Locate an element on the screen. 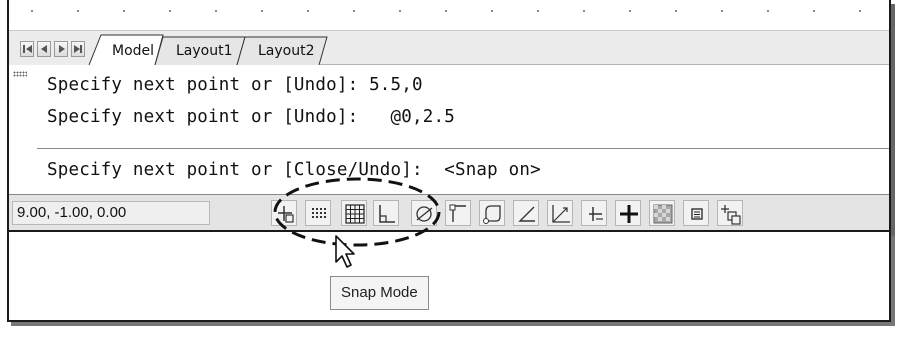 Image resolution: width=900 pixels, height=337 pixels. command-separator is located at coordinates (463, 148).